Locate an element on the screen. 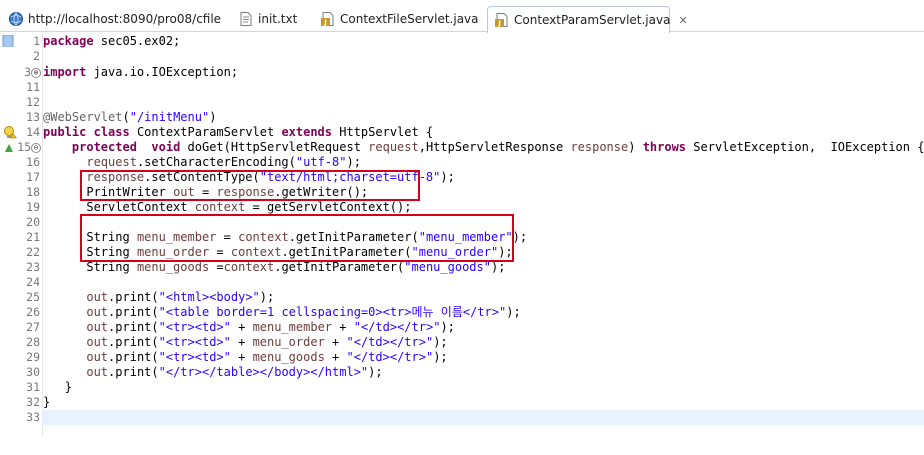 This screenshot has height=455, width=924. string-literal: "menu_goods" is located at coordinates (447, 267).